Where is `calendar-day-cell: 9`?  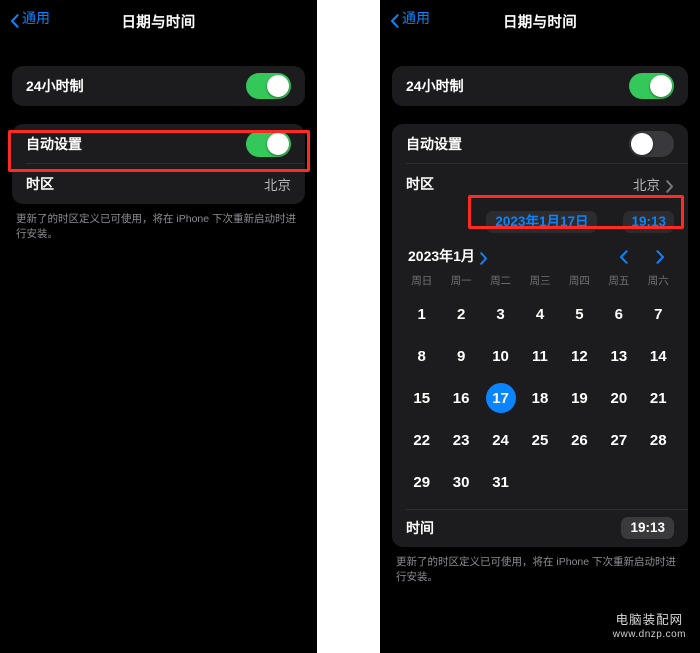
calendar-day-cell: 9 is located at coordinates (460, 356).